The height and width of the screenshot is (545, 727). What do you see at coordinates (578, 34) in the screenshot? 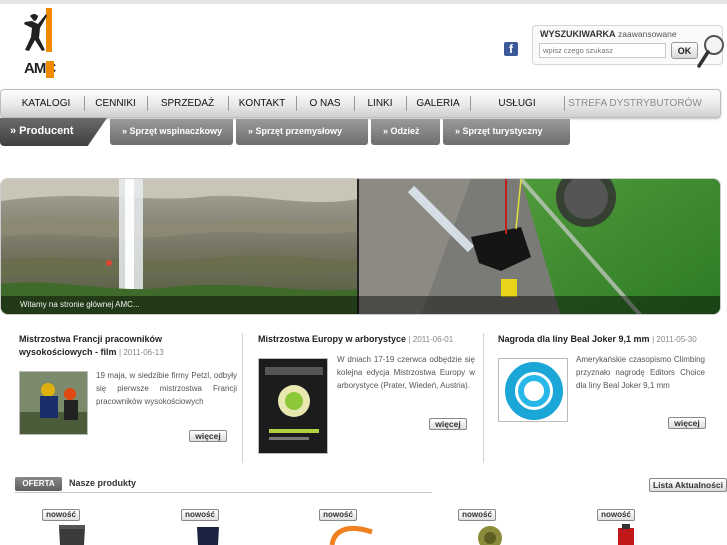
I see `search-title-main: WYSZUKIWARKA` at bounding box center [578, 34].